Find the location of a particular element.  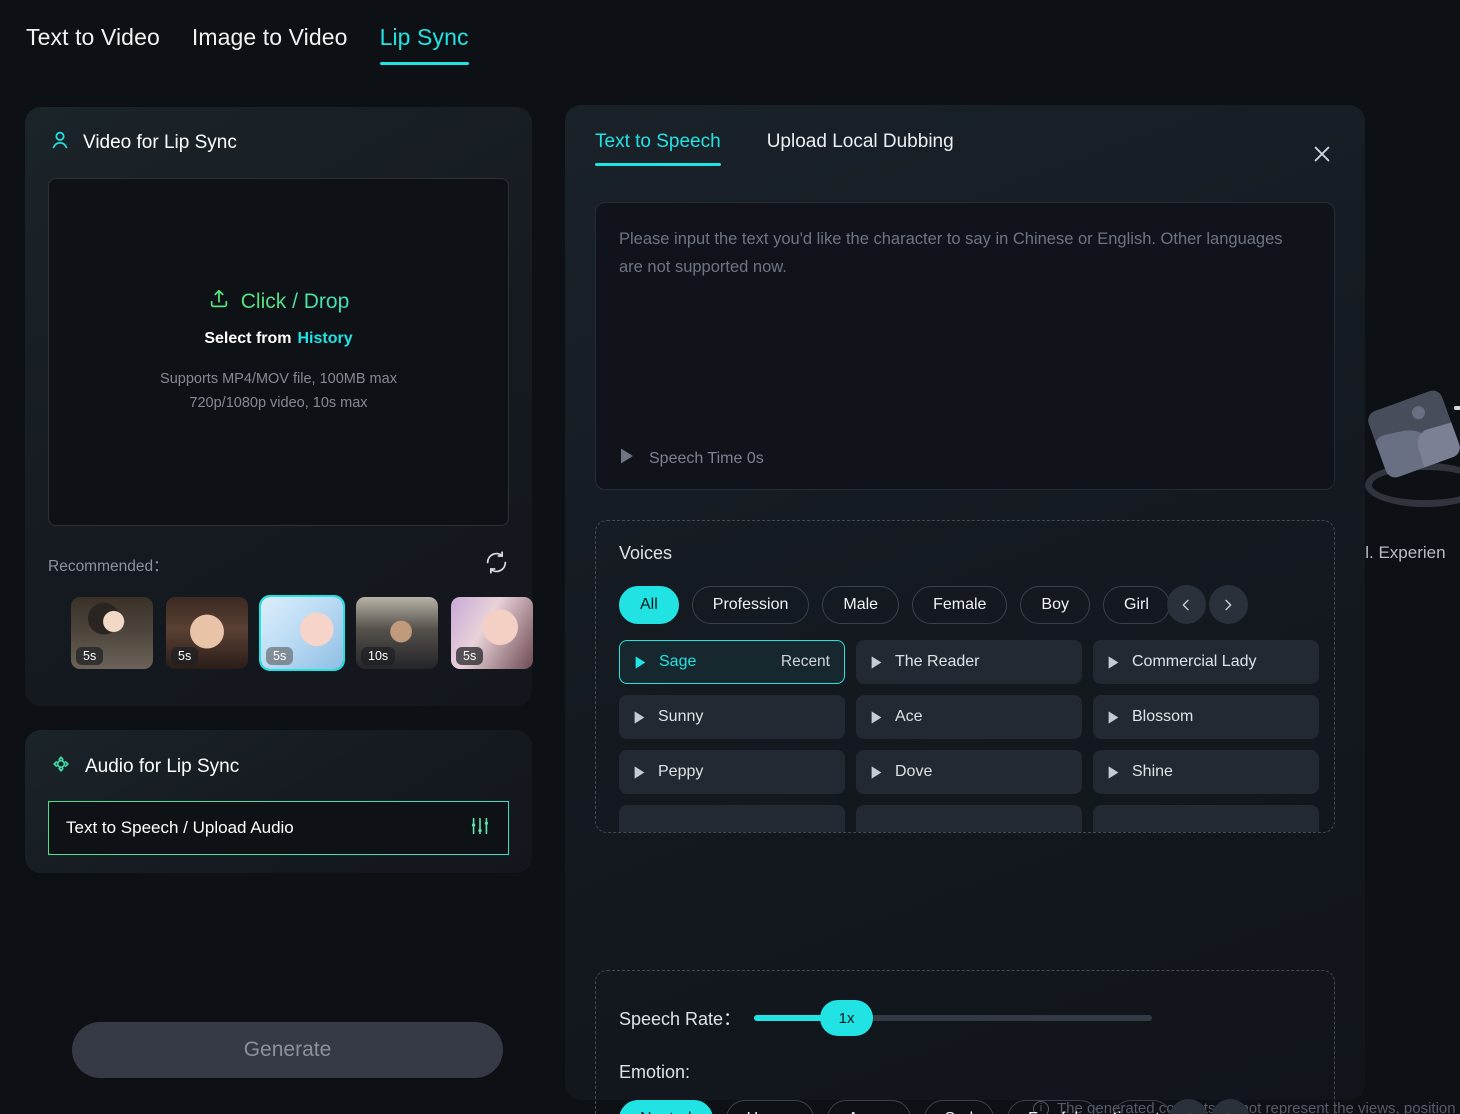

emotion-chip-angry: Angry is located at coordinates (868, 1106).